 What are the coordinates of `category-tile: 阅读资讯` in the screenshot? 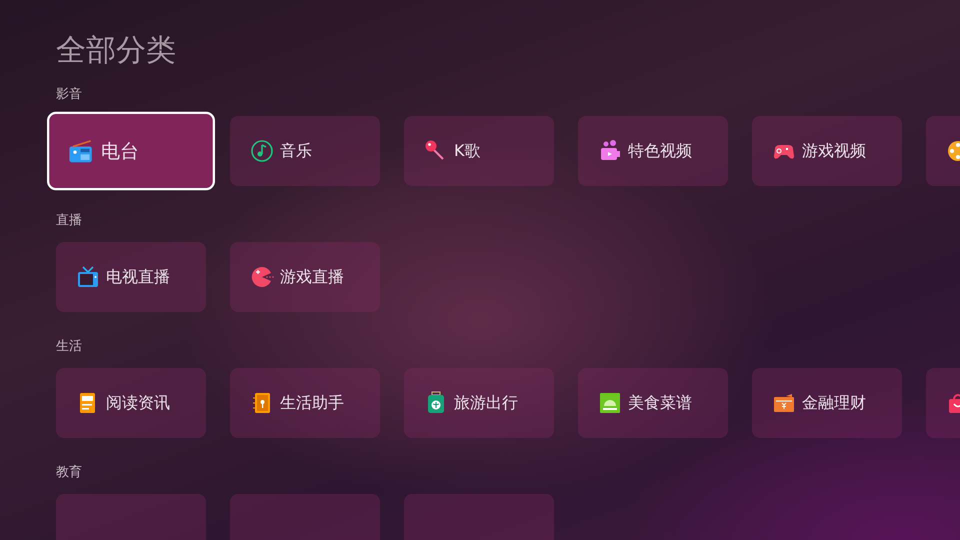 It's located at (131, 403).